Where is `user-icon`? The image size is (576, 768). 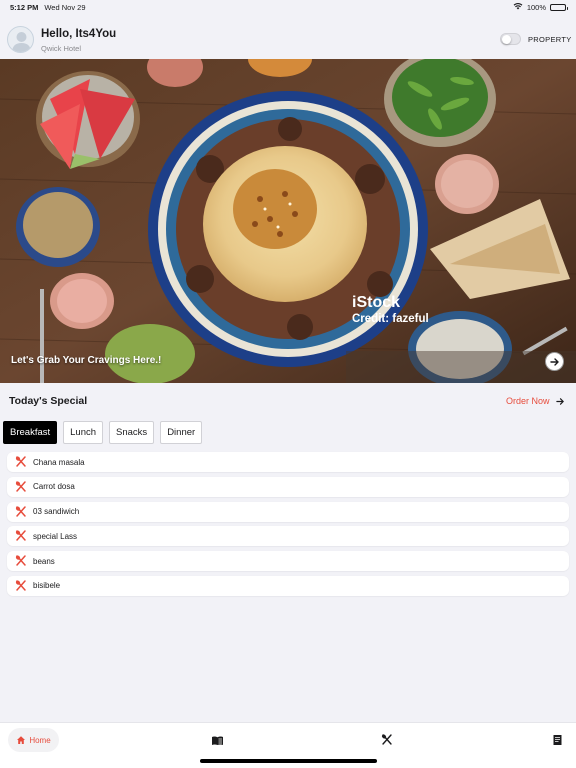 user-icon is located at coordinates (21, 42).